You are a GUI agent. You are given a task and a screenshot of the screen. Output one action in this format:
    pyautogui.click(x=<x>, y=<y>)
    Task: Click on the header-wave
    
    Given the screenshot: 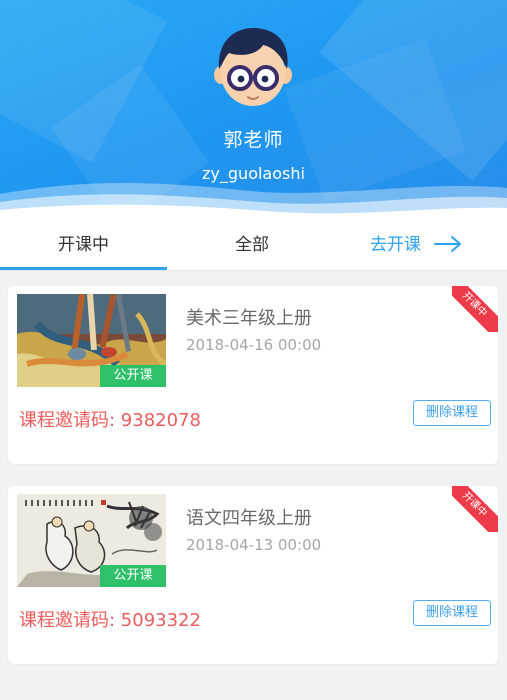 What is the action you would take?
    pyautogui.click(x=253, y=202)
    